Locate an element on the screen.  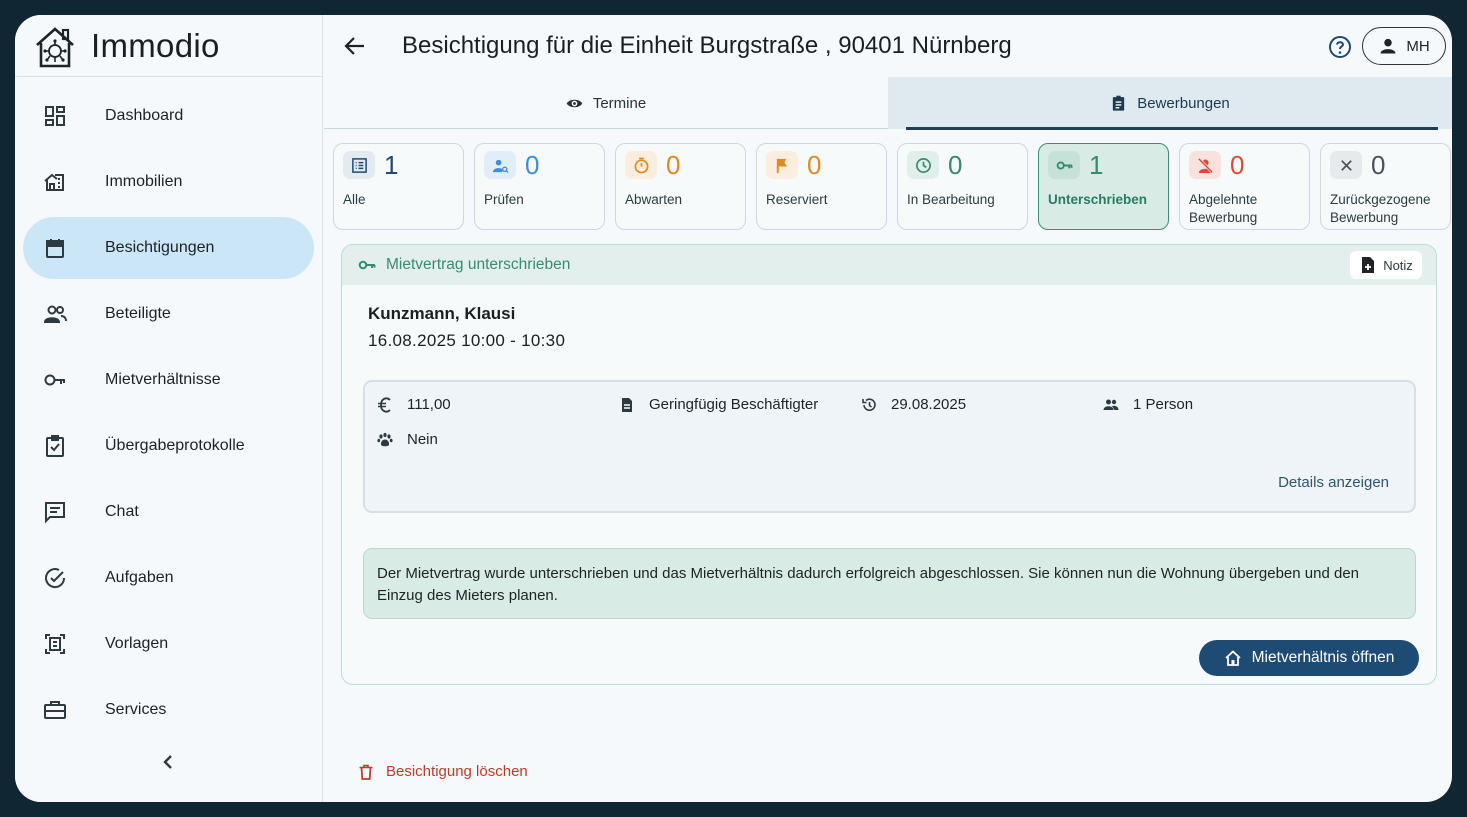
back-button is located at coordinates (355, 46).